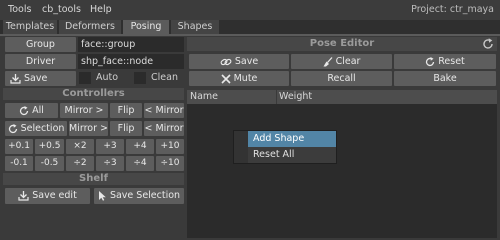 Image resolution: width=500 pixels, height=240 pixels. Describe the element at coordinates (40, 61) in the screenshot. I see `driver-button: Driver` at that location.